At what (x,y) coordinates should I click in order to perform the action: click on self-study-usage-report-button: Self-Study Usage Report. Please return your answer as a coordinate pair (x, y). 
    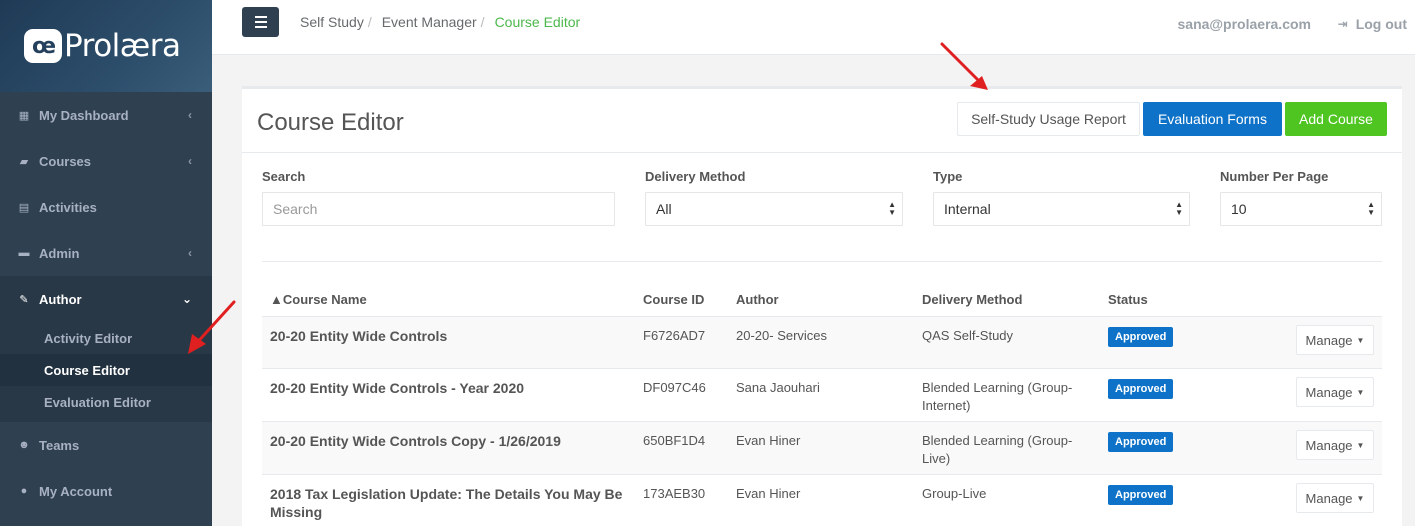
    Looking at the image, I should click on (1048, 119).